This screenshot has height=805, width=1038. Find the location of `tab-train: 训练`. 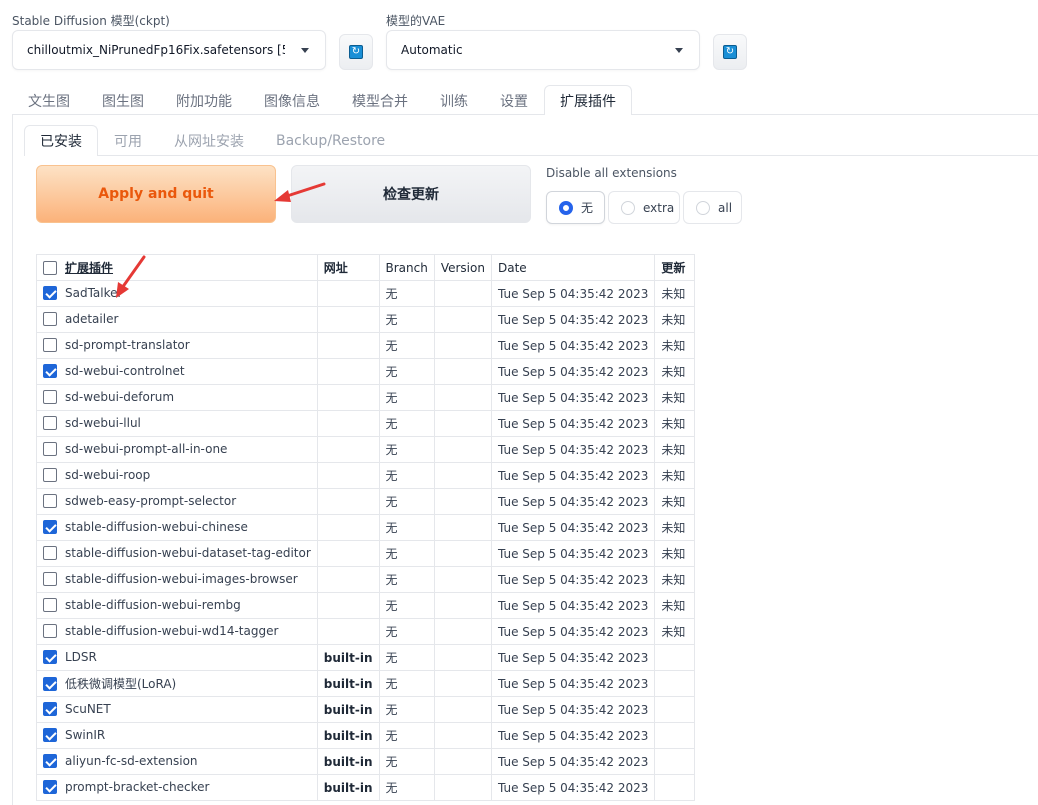

tab-train: 训练 is located at coordinates (454, 100).